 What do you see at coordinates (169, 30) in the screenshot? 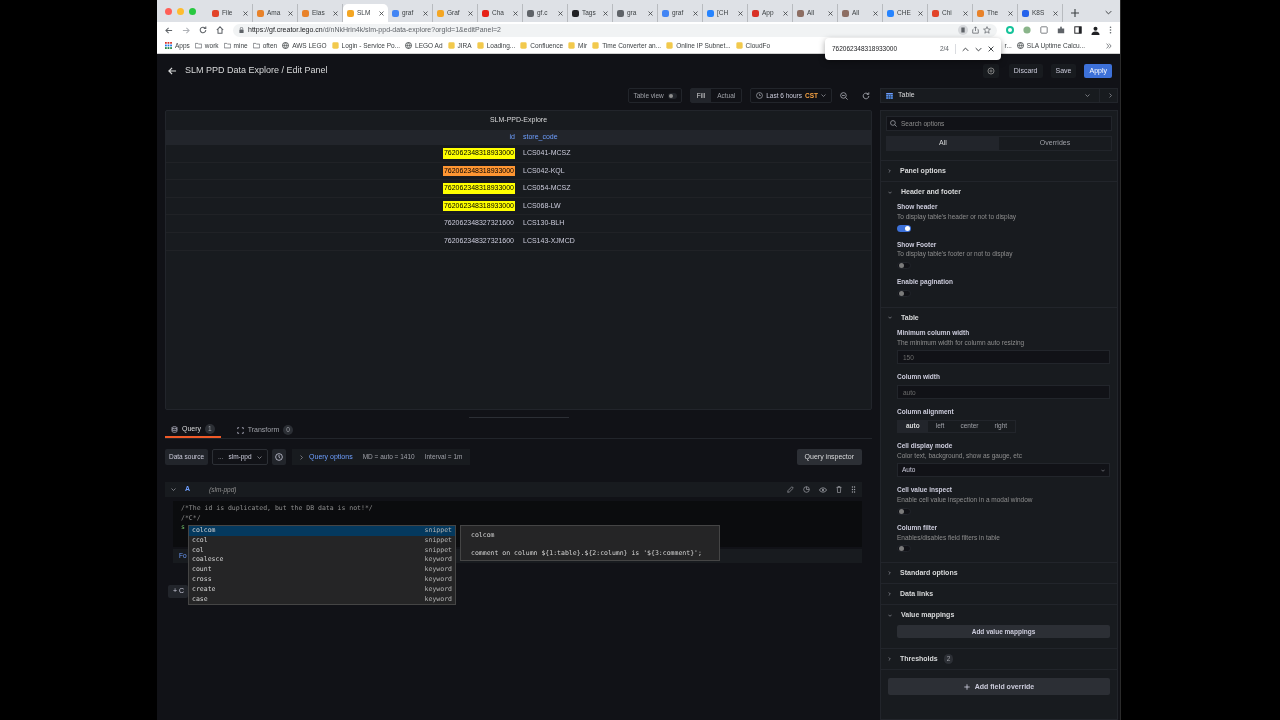
I see `back-icon` at bounding box center [169, 30].